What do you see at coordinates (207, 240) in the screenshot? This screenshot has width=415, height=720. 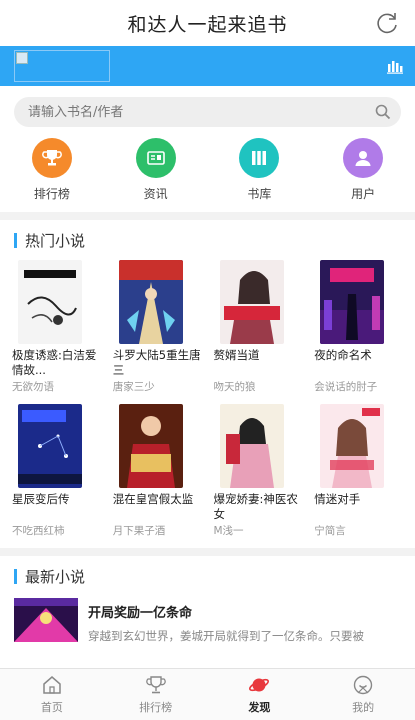 I see `hot-section-header: 热门小说` at bounding box center [207, 240].